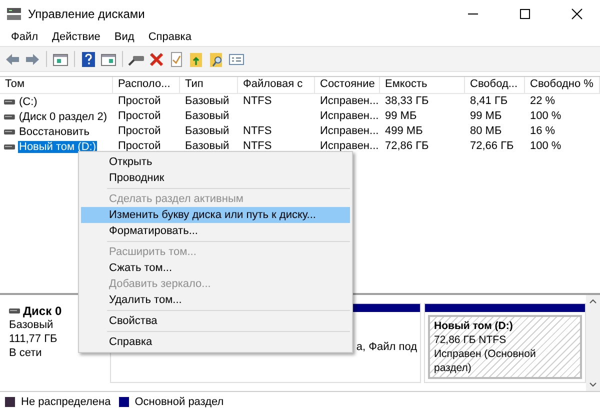 This screenshot has width=600, height=412. What do you see at coordinates (26, 353) in the screenshot?
I see `disk-status: В сети` at bounding box center [26, 353].